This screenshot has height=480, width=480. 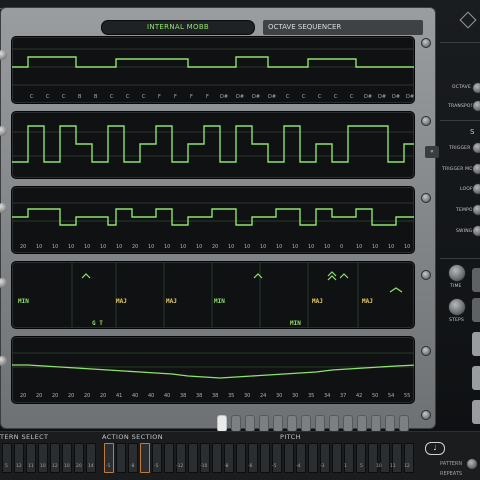 What do you see at coordinates (178, 27) in the screenshot?
I see `preset-display: INTERNAL MOBB` at bounding box center [178, 27].